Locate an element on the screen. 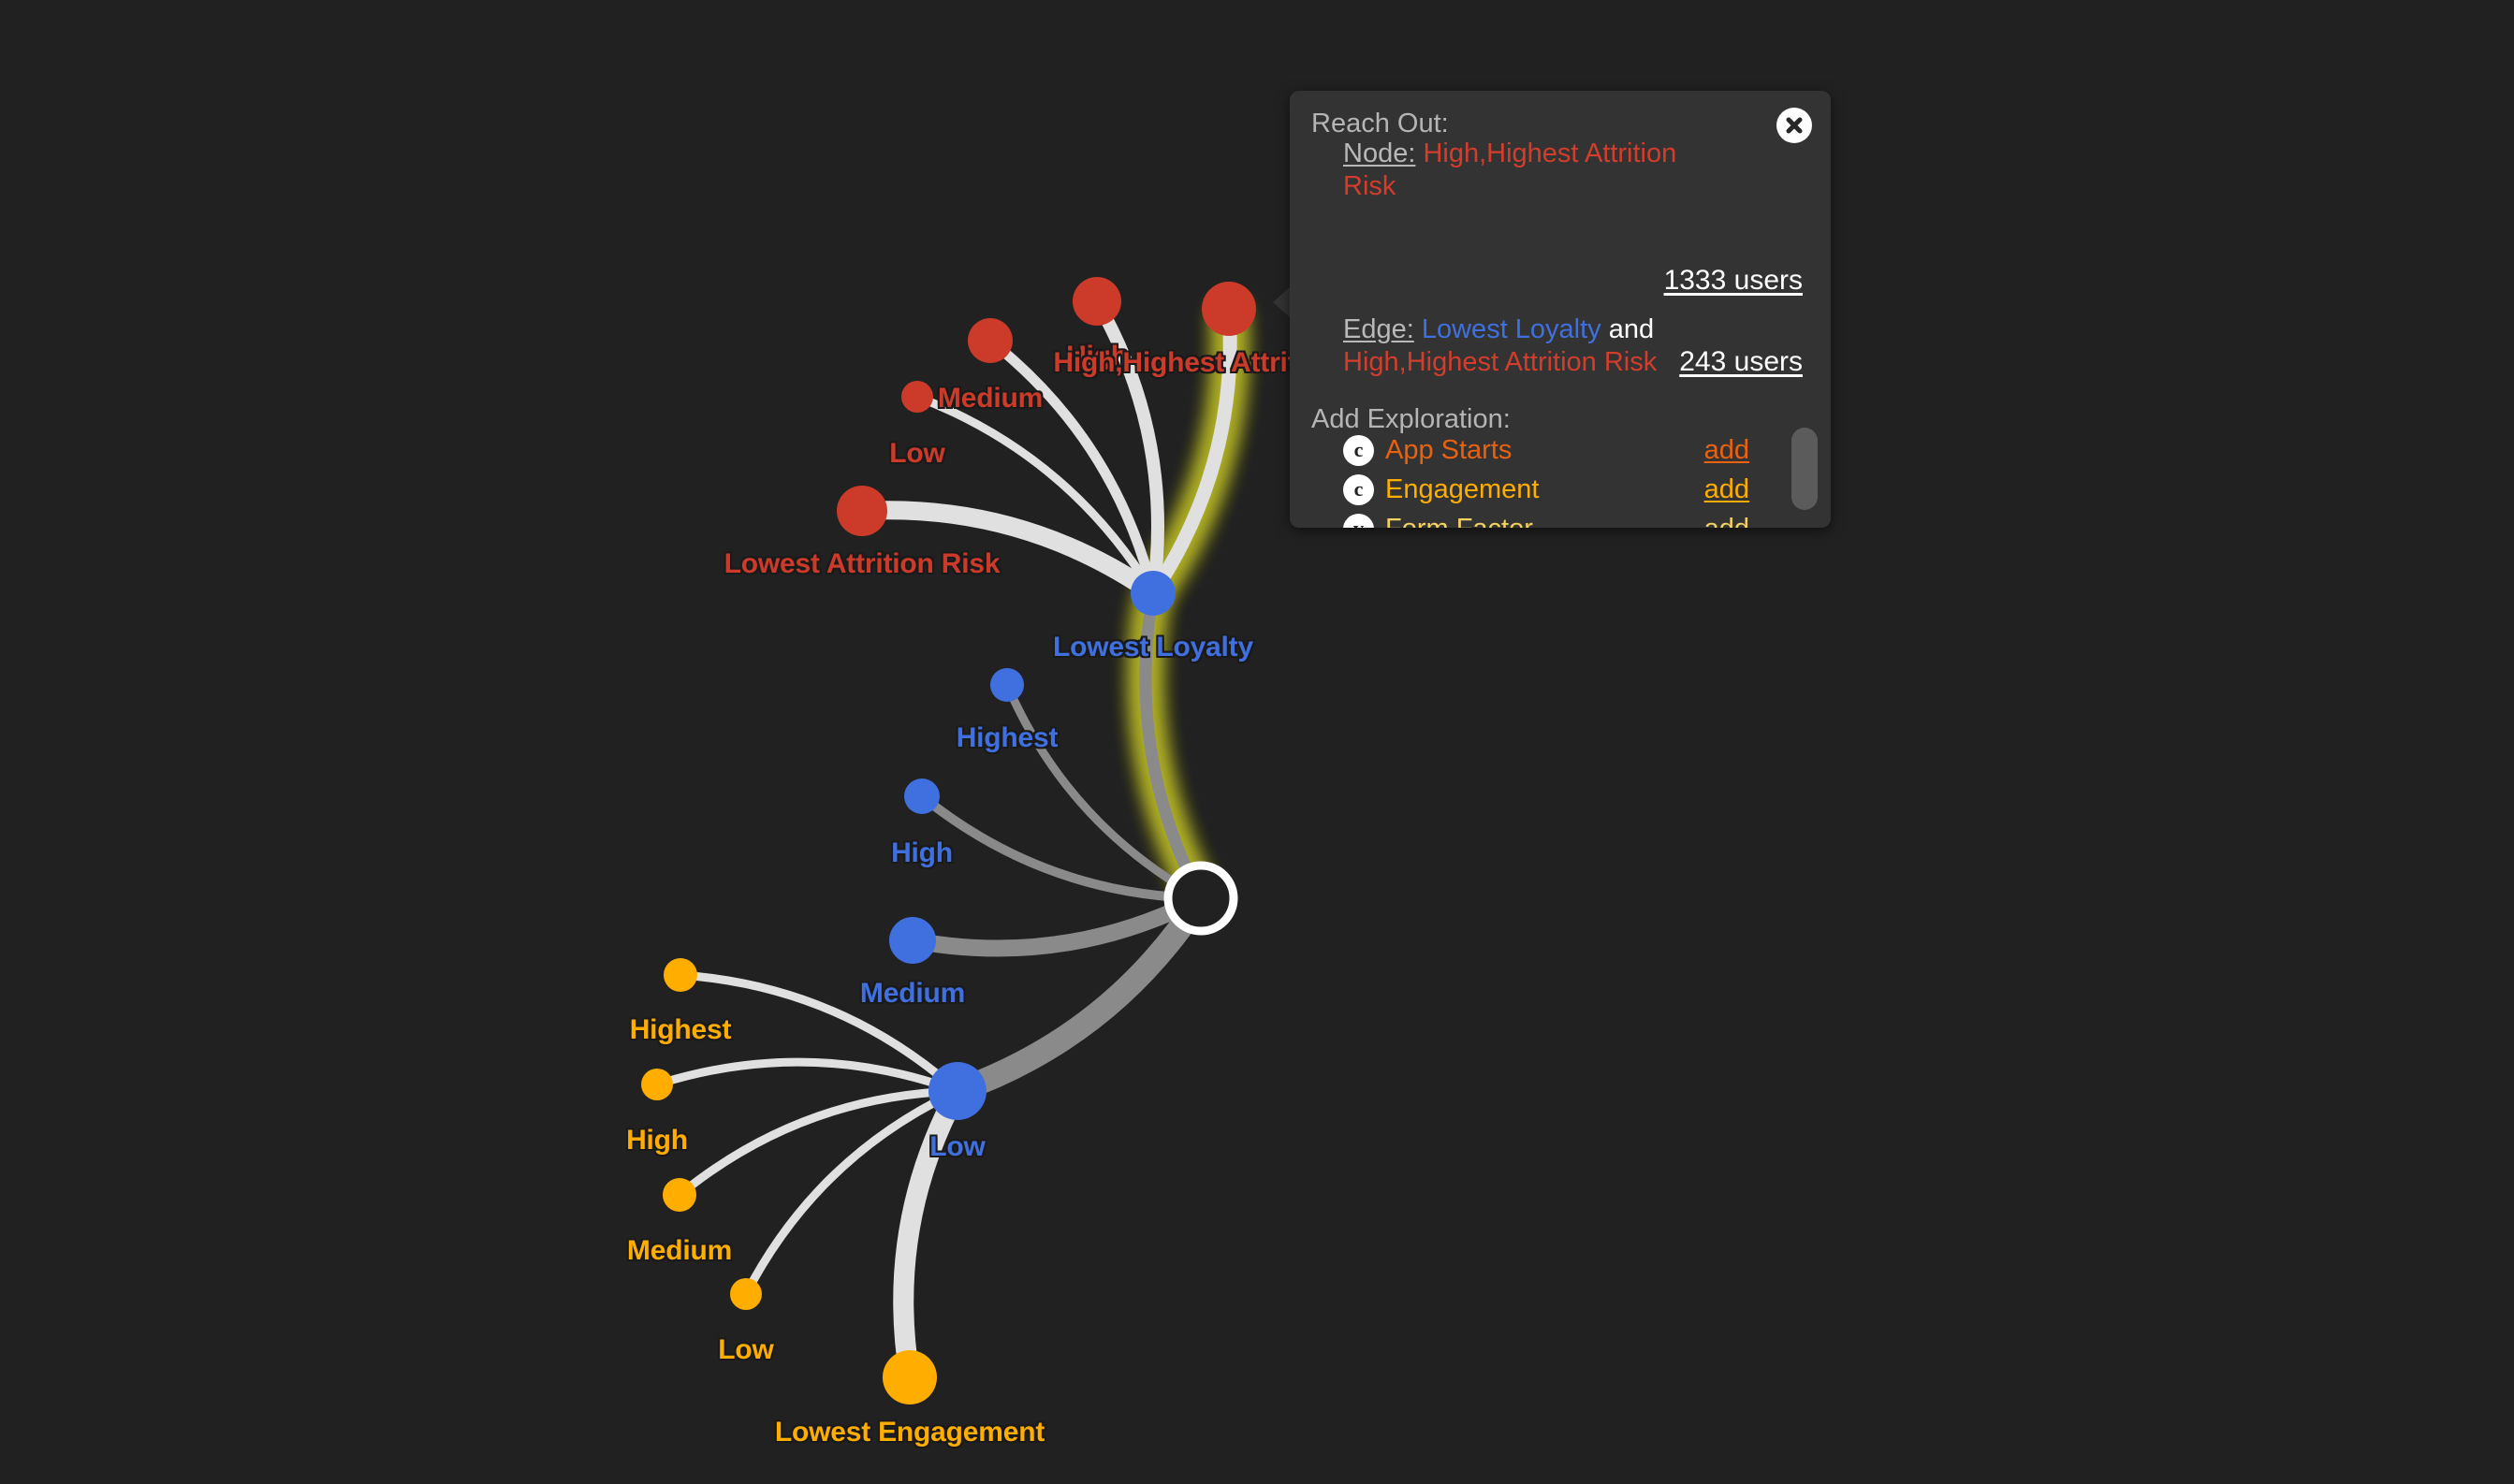 This screenshot has height=1484, width=2514. close-x-glyph is located at coordinates (1794, 125).